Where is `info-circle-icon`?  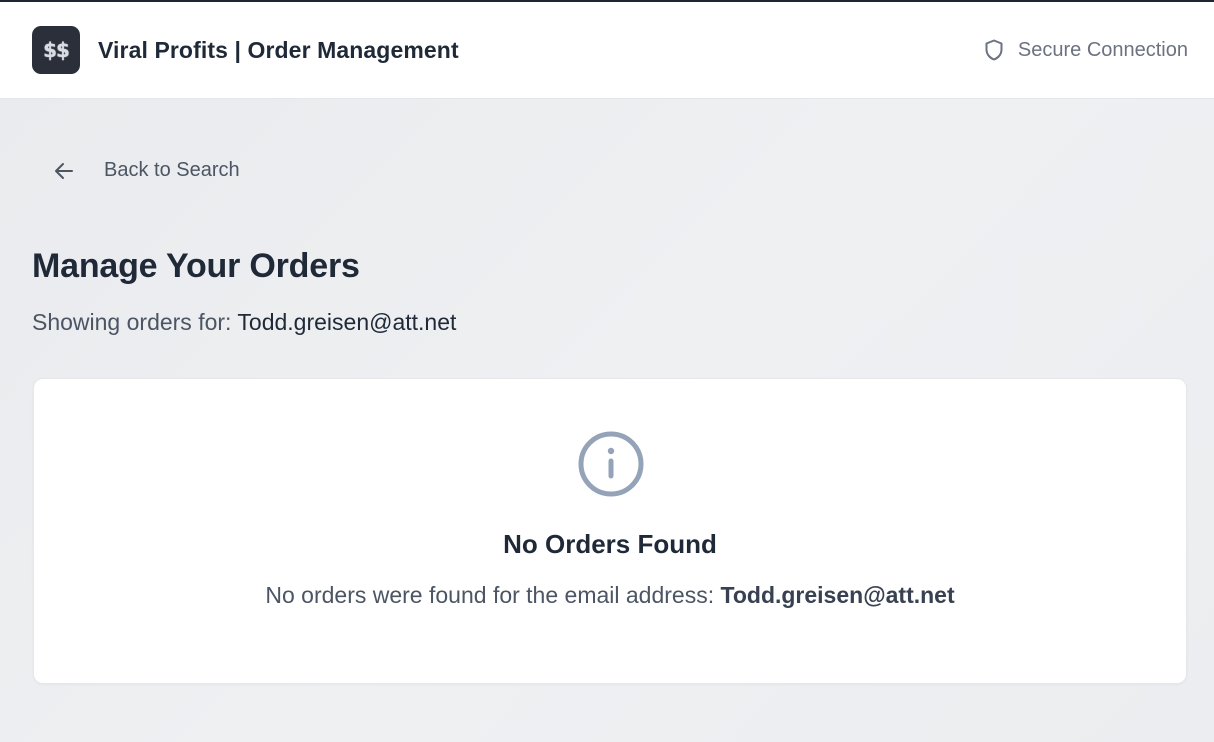
info-circle-icon is located at coordinates (611, 464).